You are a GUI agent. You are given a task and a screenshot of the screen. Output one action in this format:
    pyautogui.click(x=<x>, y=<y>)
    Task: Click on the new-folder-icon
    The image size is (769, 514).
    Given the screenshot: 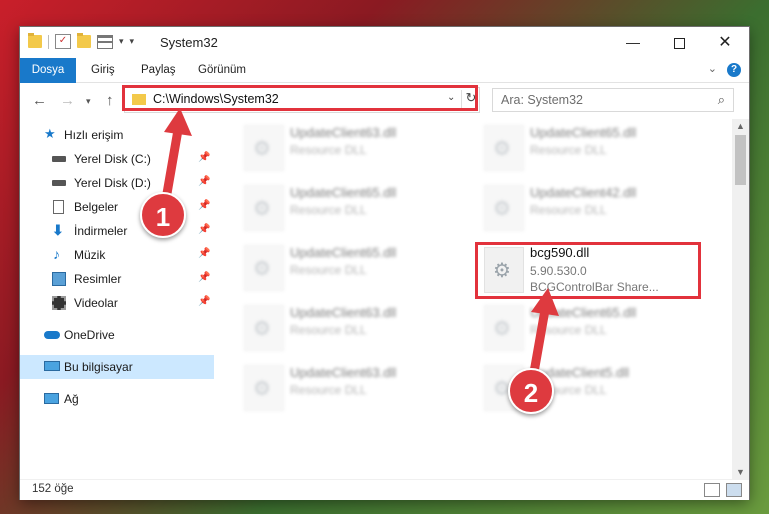 What is the action you would take?
    pyautogui.click(x=84, y=40)
    